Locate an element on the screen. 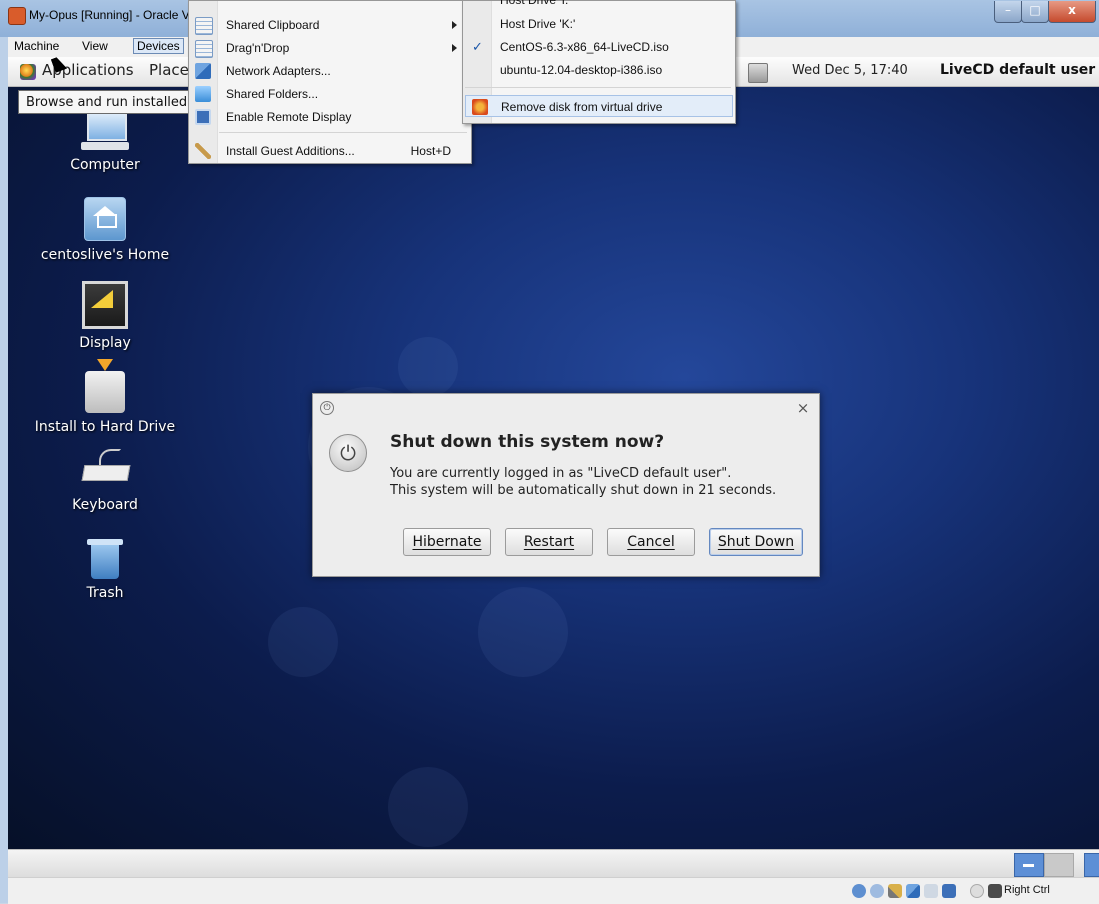 Image resolution: width=1099 pixels, height=904 pixels. desktop-icon-keyboard: Keyboard is located at coordinates (105, 481).